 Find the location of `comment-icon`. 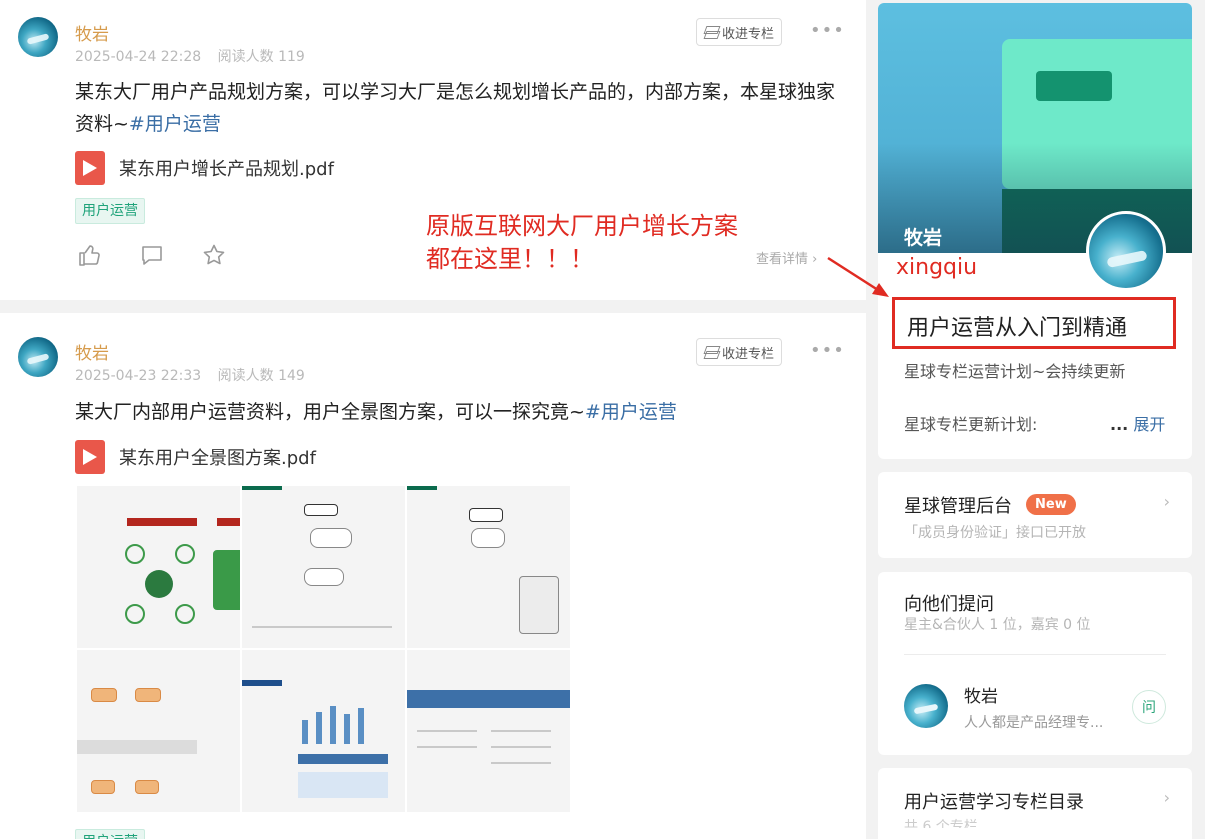

comment-icon is located at coordinates (152, 255).